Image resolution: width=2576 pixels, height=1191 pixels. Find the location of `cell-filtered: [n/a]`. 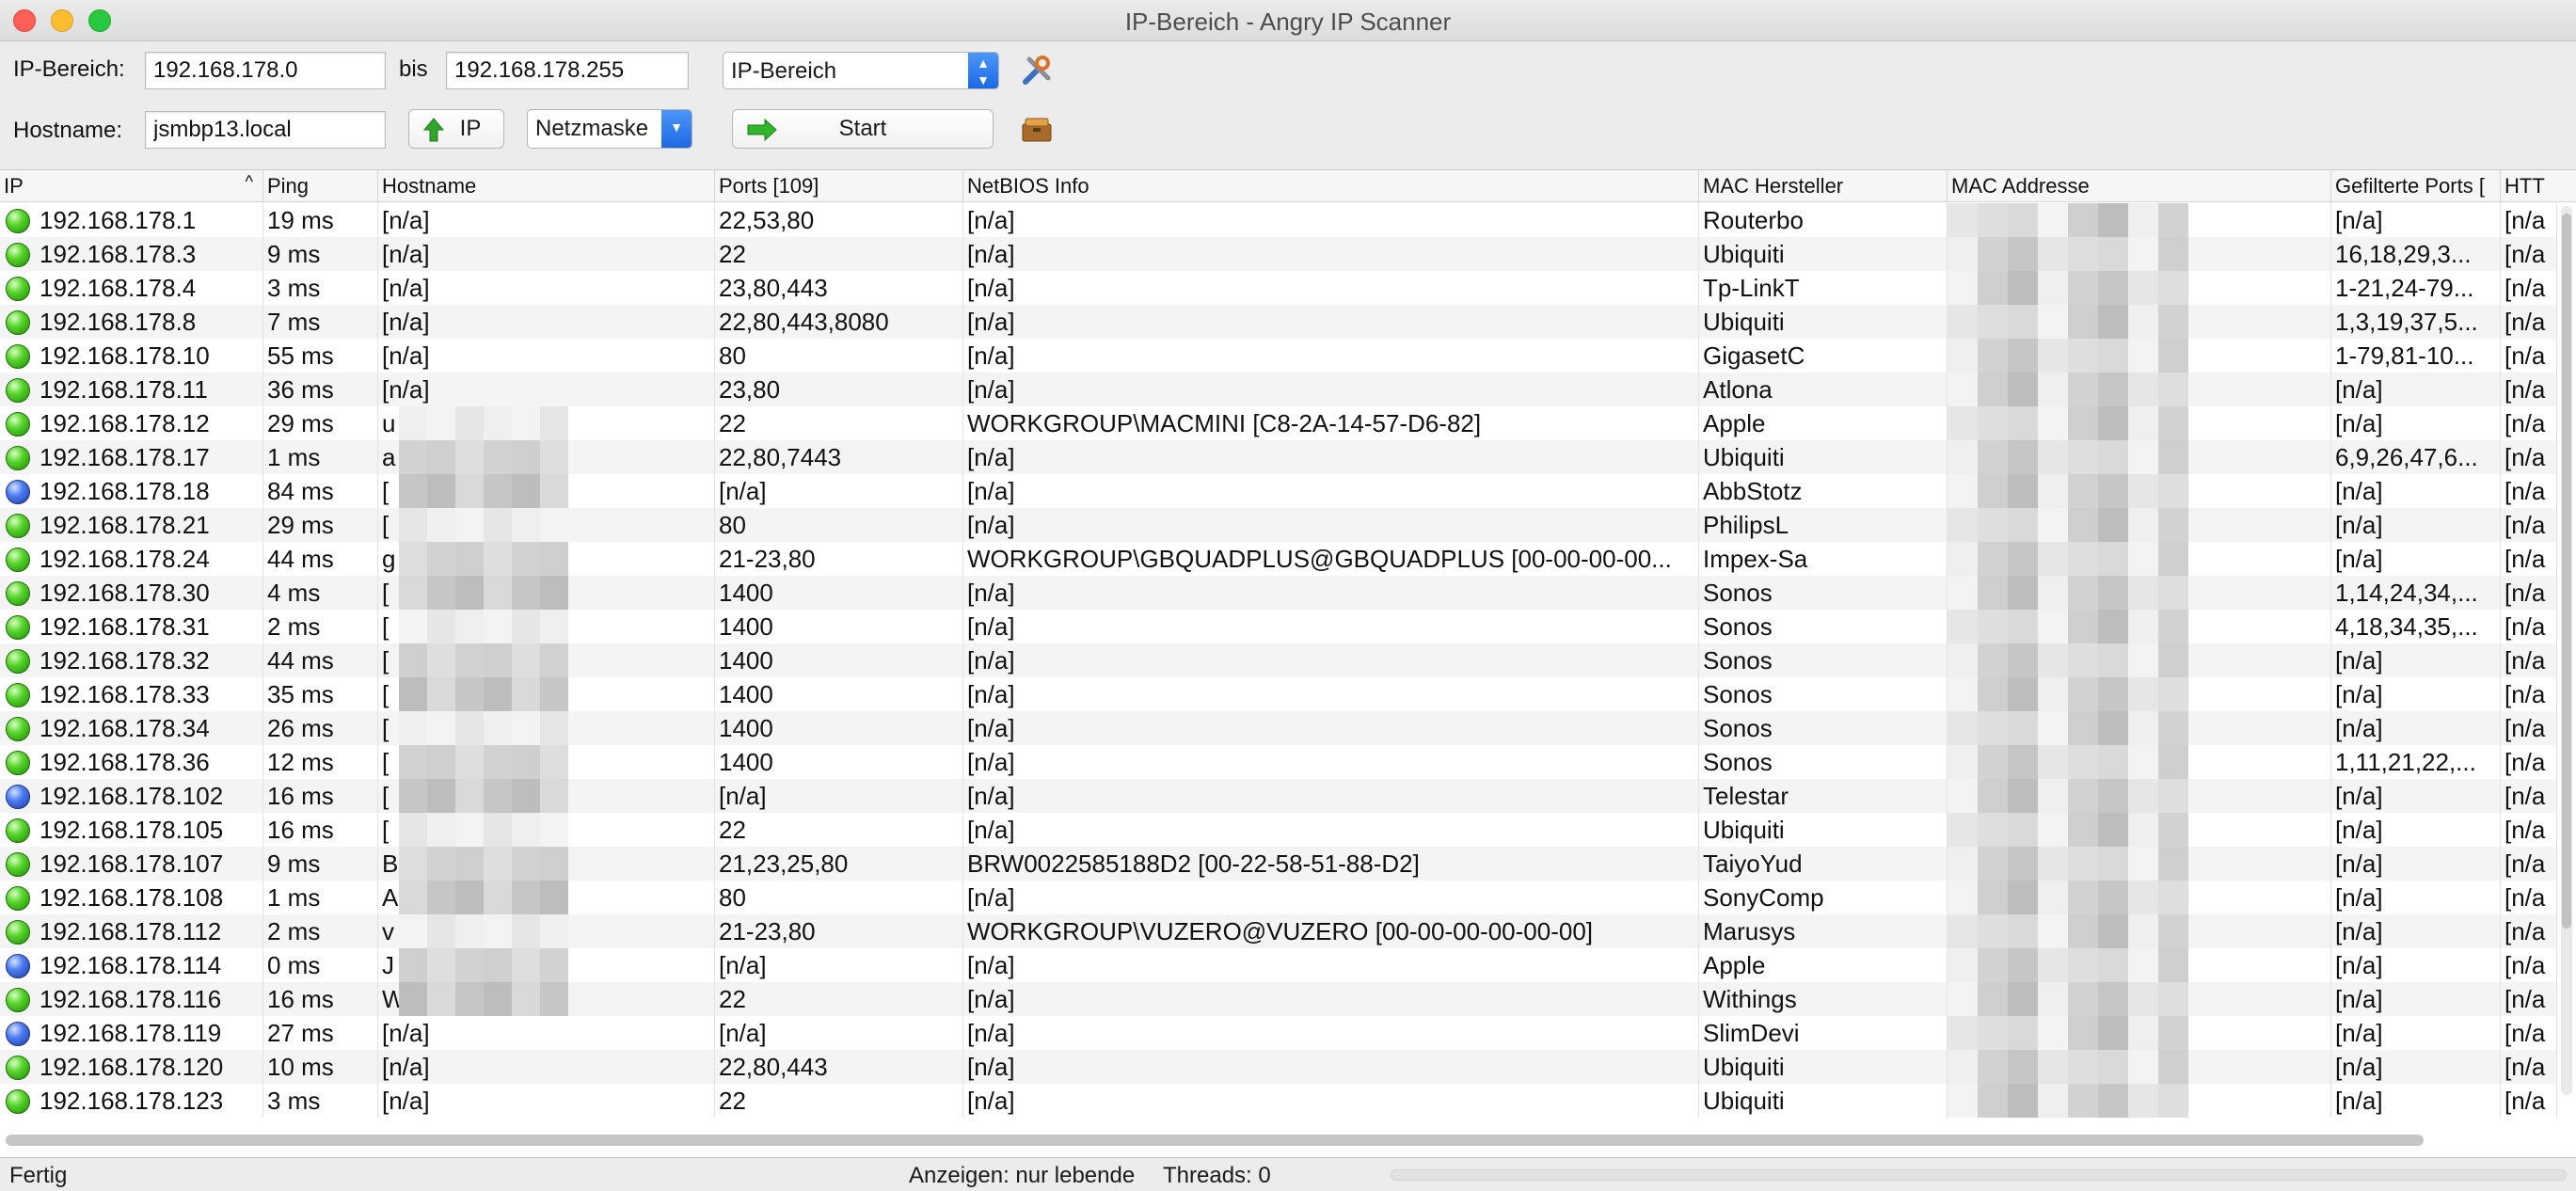

cell-filtered: [n/a] is located at coordinates (2416, 965).